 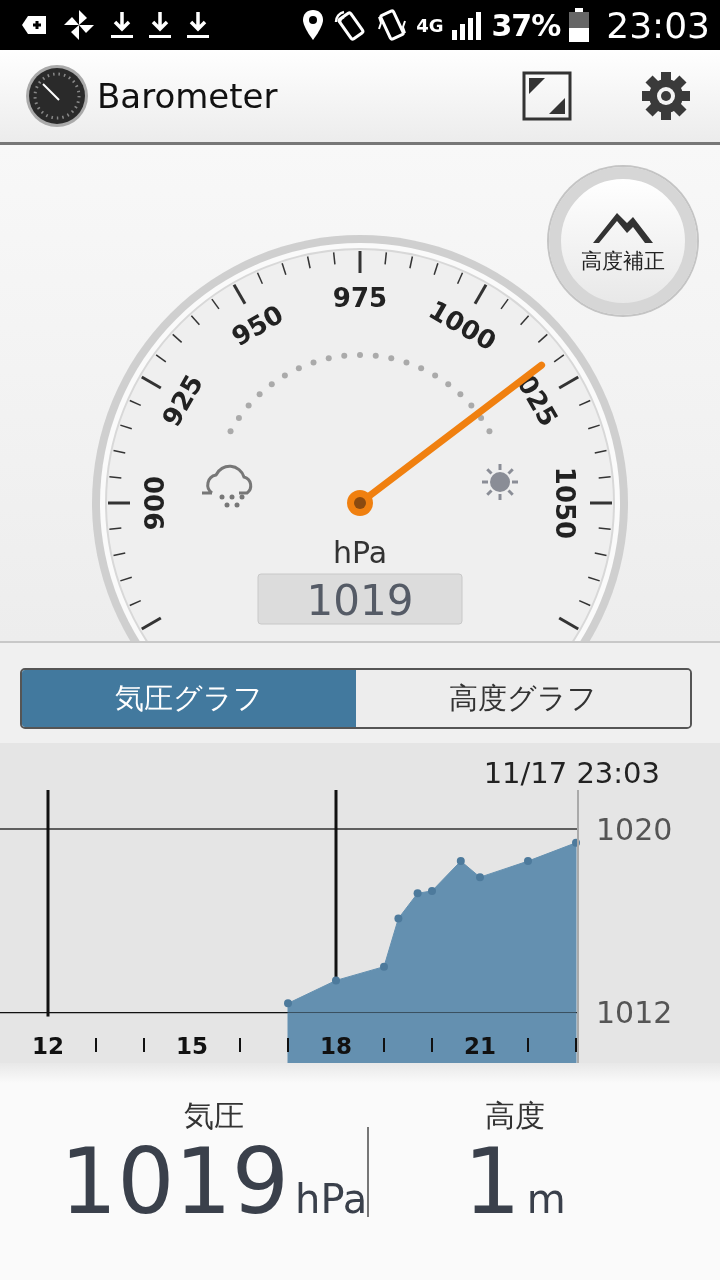 What do you see at coordinates (571, 773) in the screenshot?
I see `graph-timestamp: 11/17 23:03` at bounding box center [571, 773].